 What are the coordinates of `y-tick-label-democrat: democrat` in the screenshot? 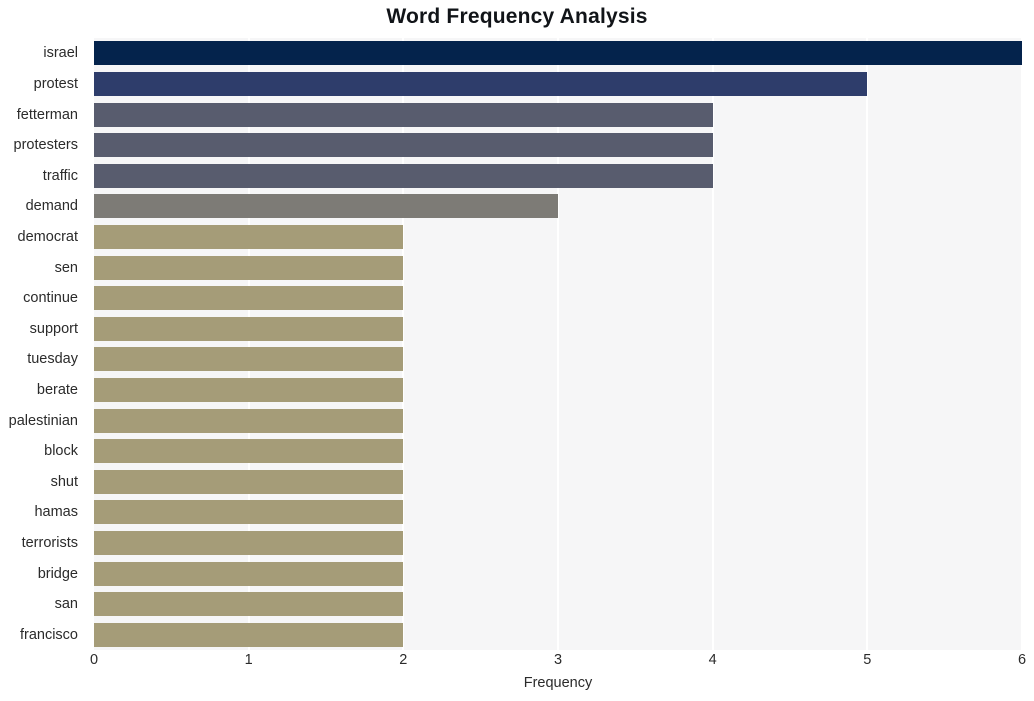 It's located at (47, 236).